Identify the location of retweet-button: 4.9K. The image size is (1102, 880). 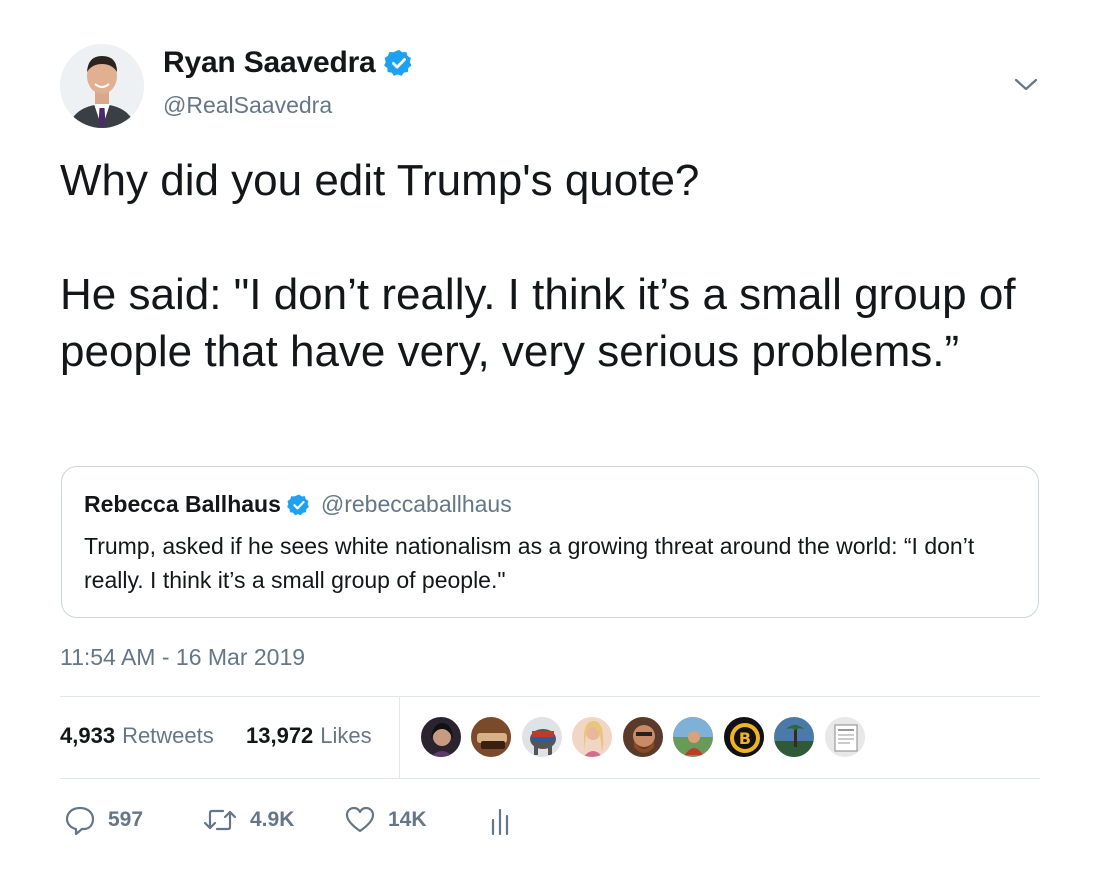
(248, 820).